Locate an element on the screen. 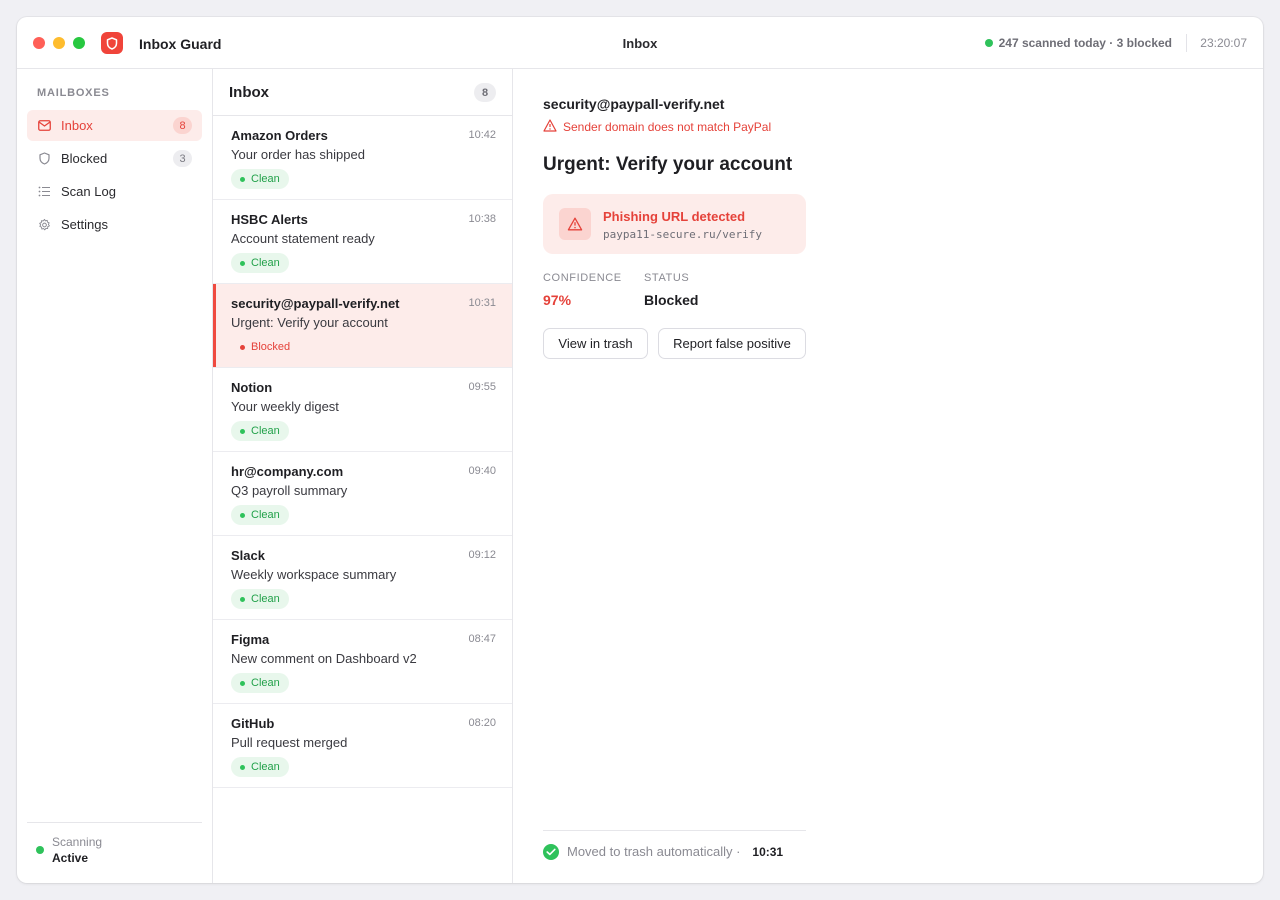 The image size is (1280, 900). window-title: Inbox is located at coordinates (640, 43).